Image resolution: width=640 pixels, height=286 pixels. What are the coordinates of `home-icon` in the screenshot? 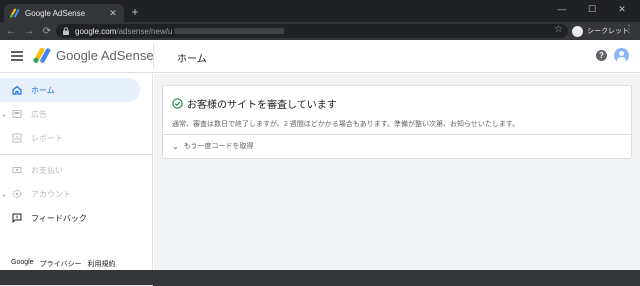 It's located at (16, 90).